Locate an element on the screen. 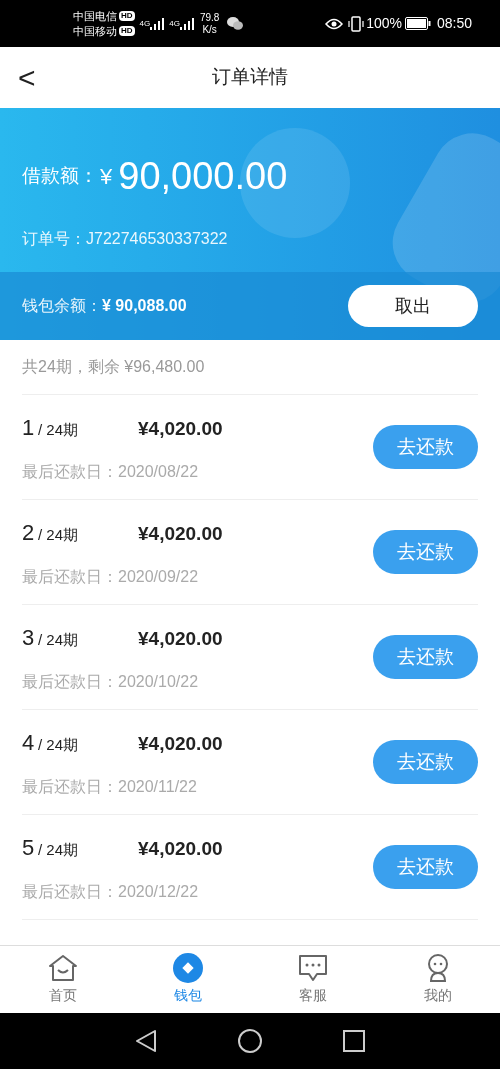 The image size is (500, 1069). wallet-balance: ¥ 90,088.00 is located at coordinates (144, 306).